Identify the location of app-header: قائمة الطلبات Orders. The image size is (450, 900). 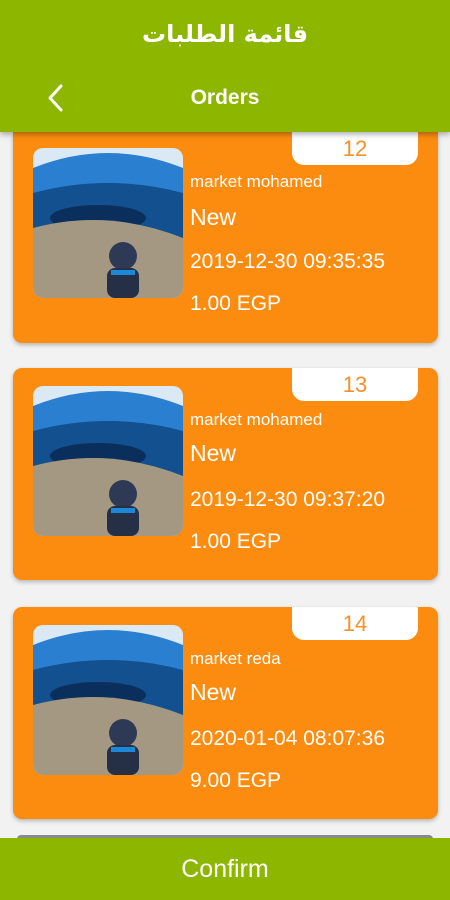
(225, 66).